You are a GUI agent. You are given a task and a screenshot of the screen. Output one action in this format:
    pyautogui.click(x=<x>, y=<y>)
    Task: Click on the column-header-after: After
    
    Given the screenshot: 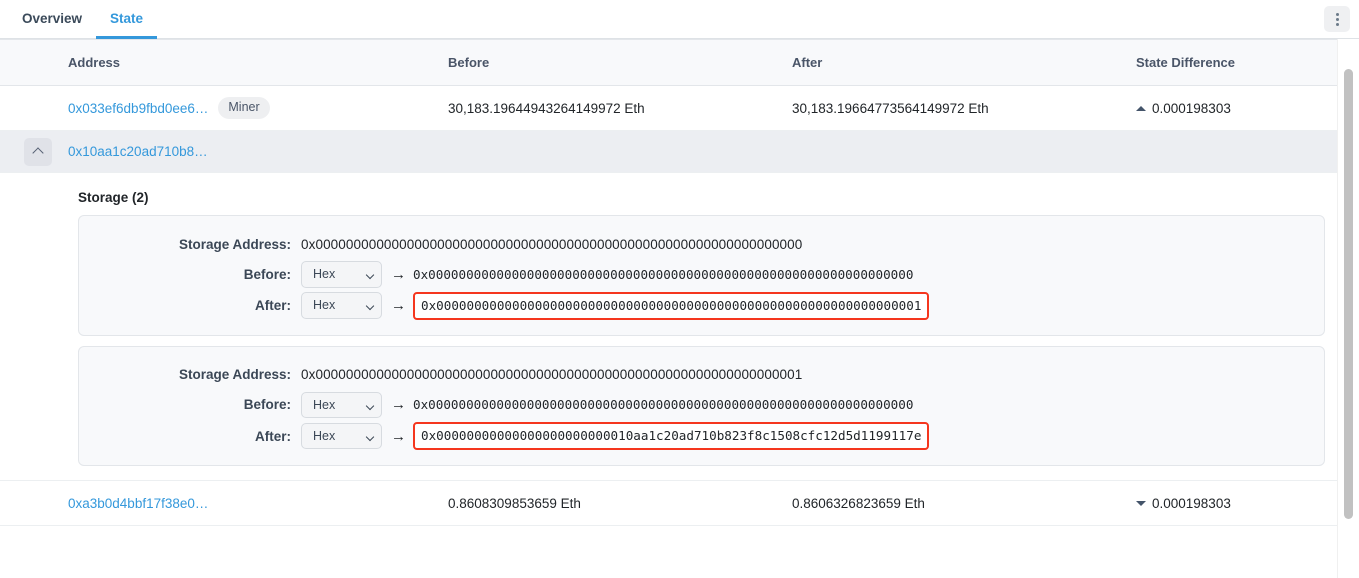 What is the action you would take?
    pyautogui.click(x=964, y=62)
    